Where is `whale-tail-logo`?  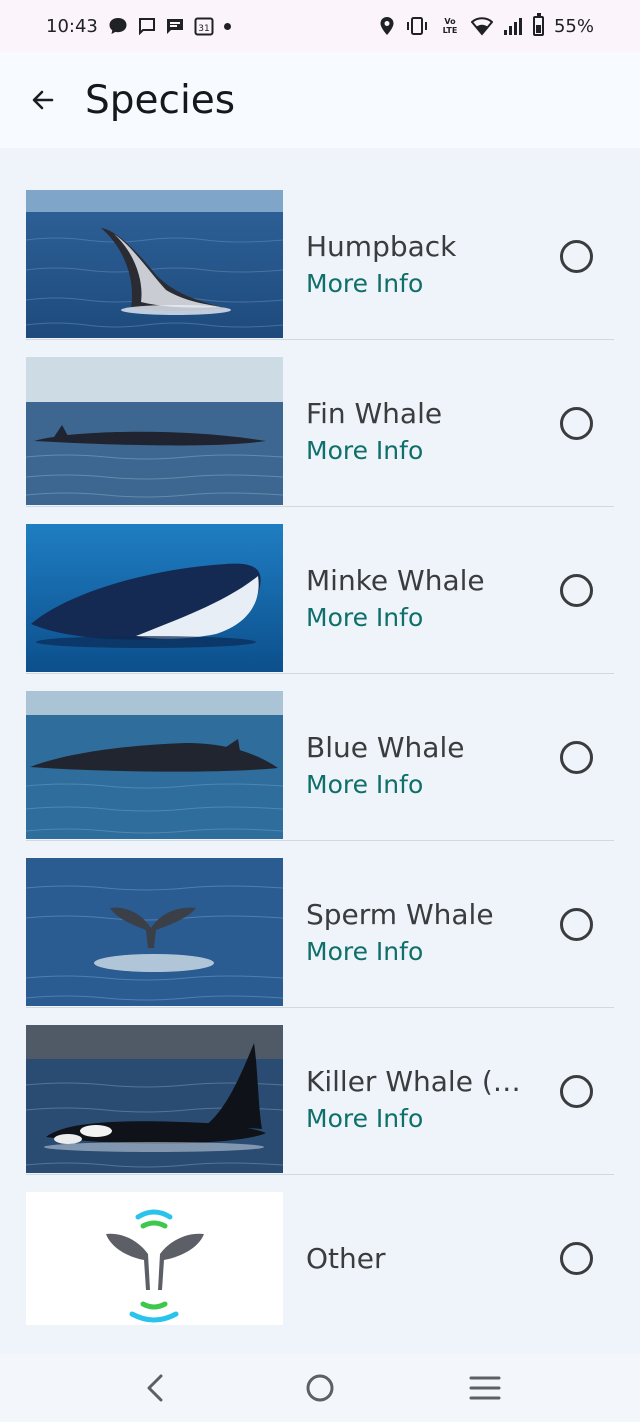
whale-tail-logo is located at coordinates (154, 1258).